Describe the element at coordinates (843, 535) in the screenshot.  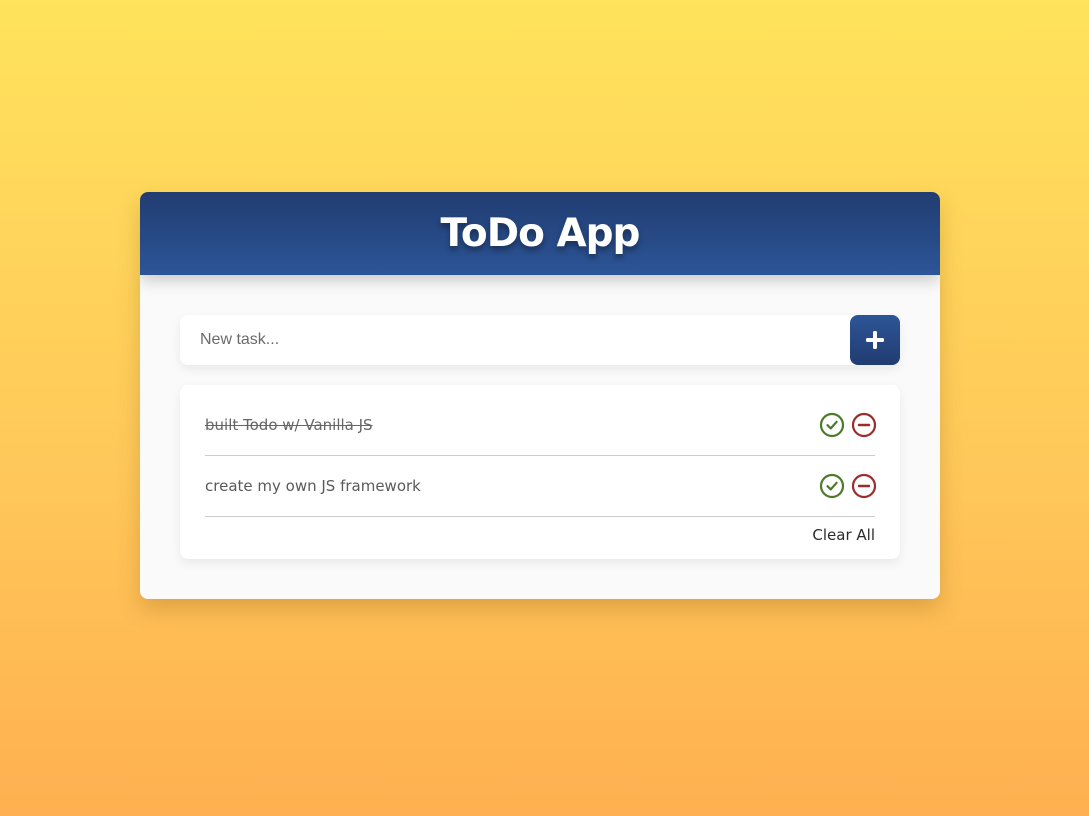
I see `clear-all-button: Clear All` at that location.